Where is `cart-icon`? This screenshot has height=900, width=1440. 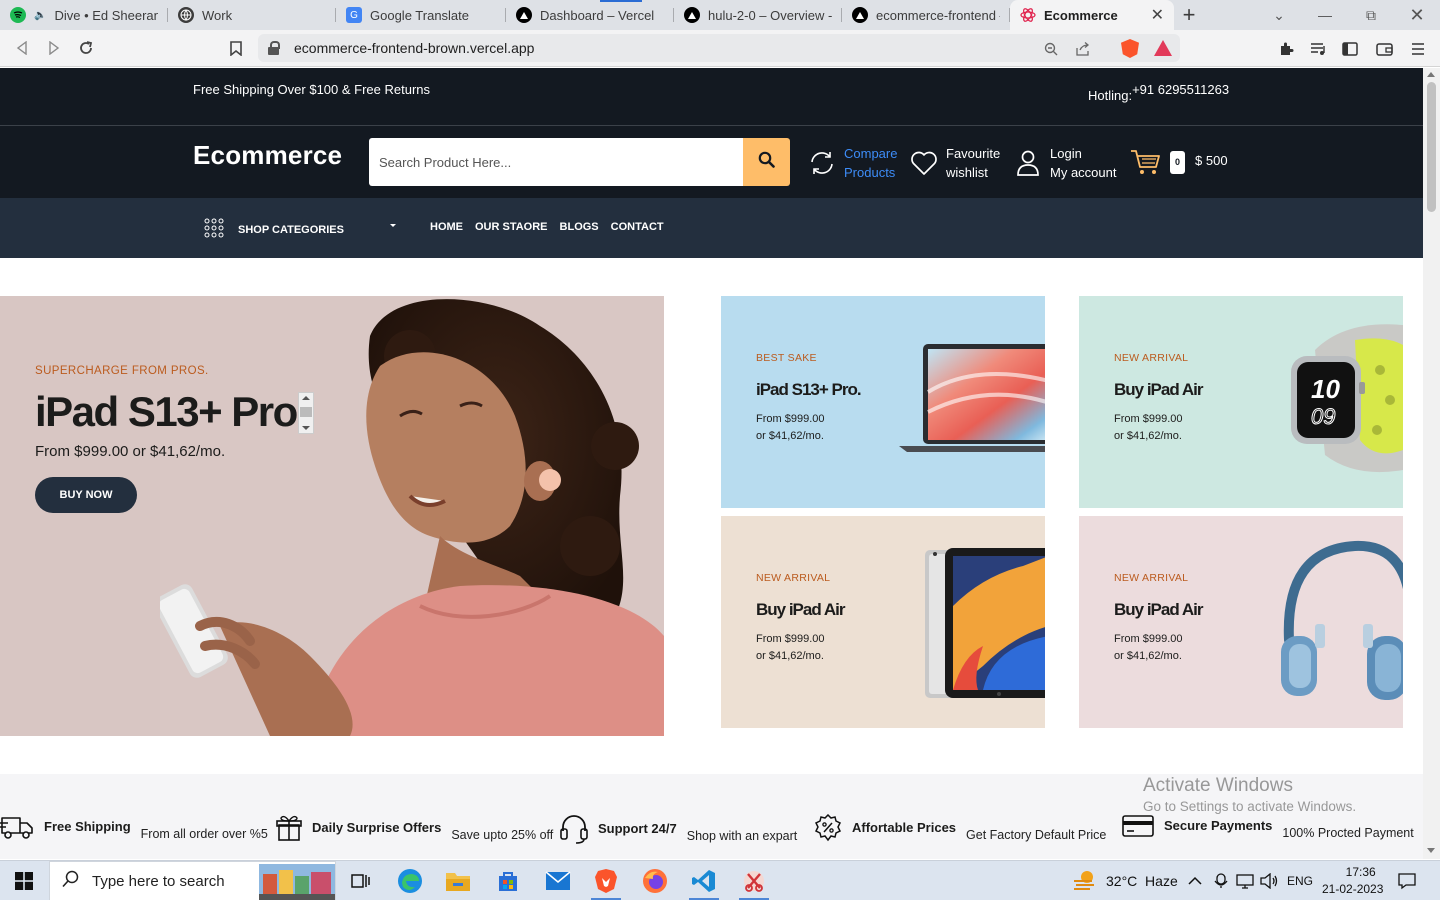
cart-icon is located at coordinates (1146, 162).